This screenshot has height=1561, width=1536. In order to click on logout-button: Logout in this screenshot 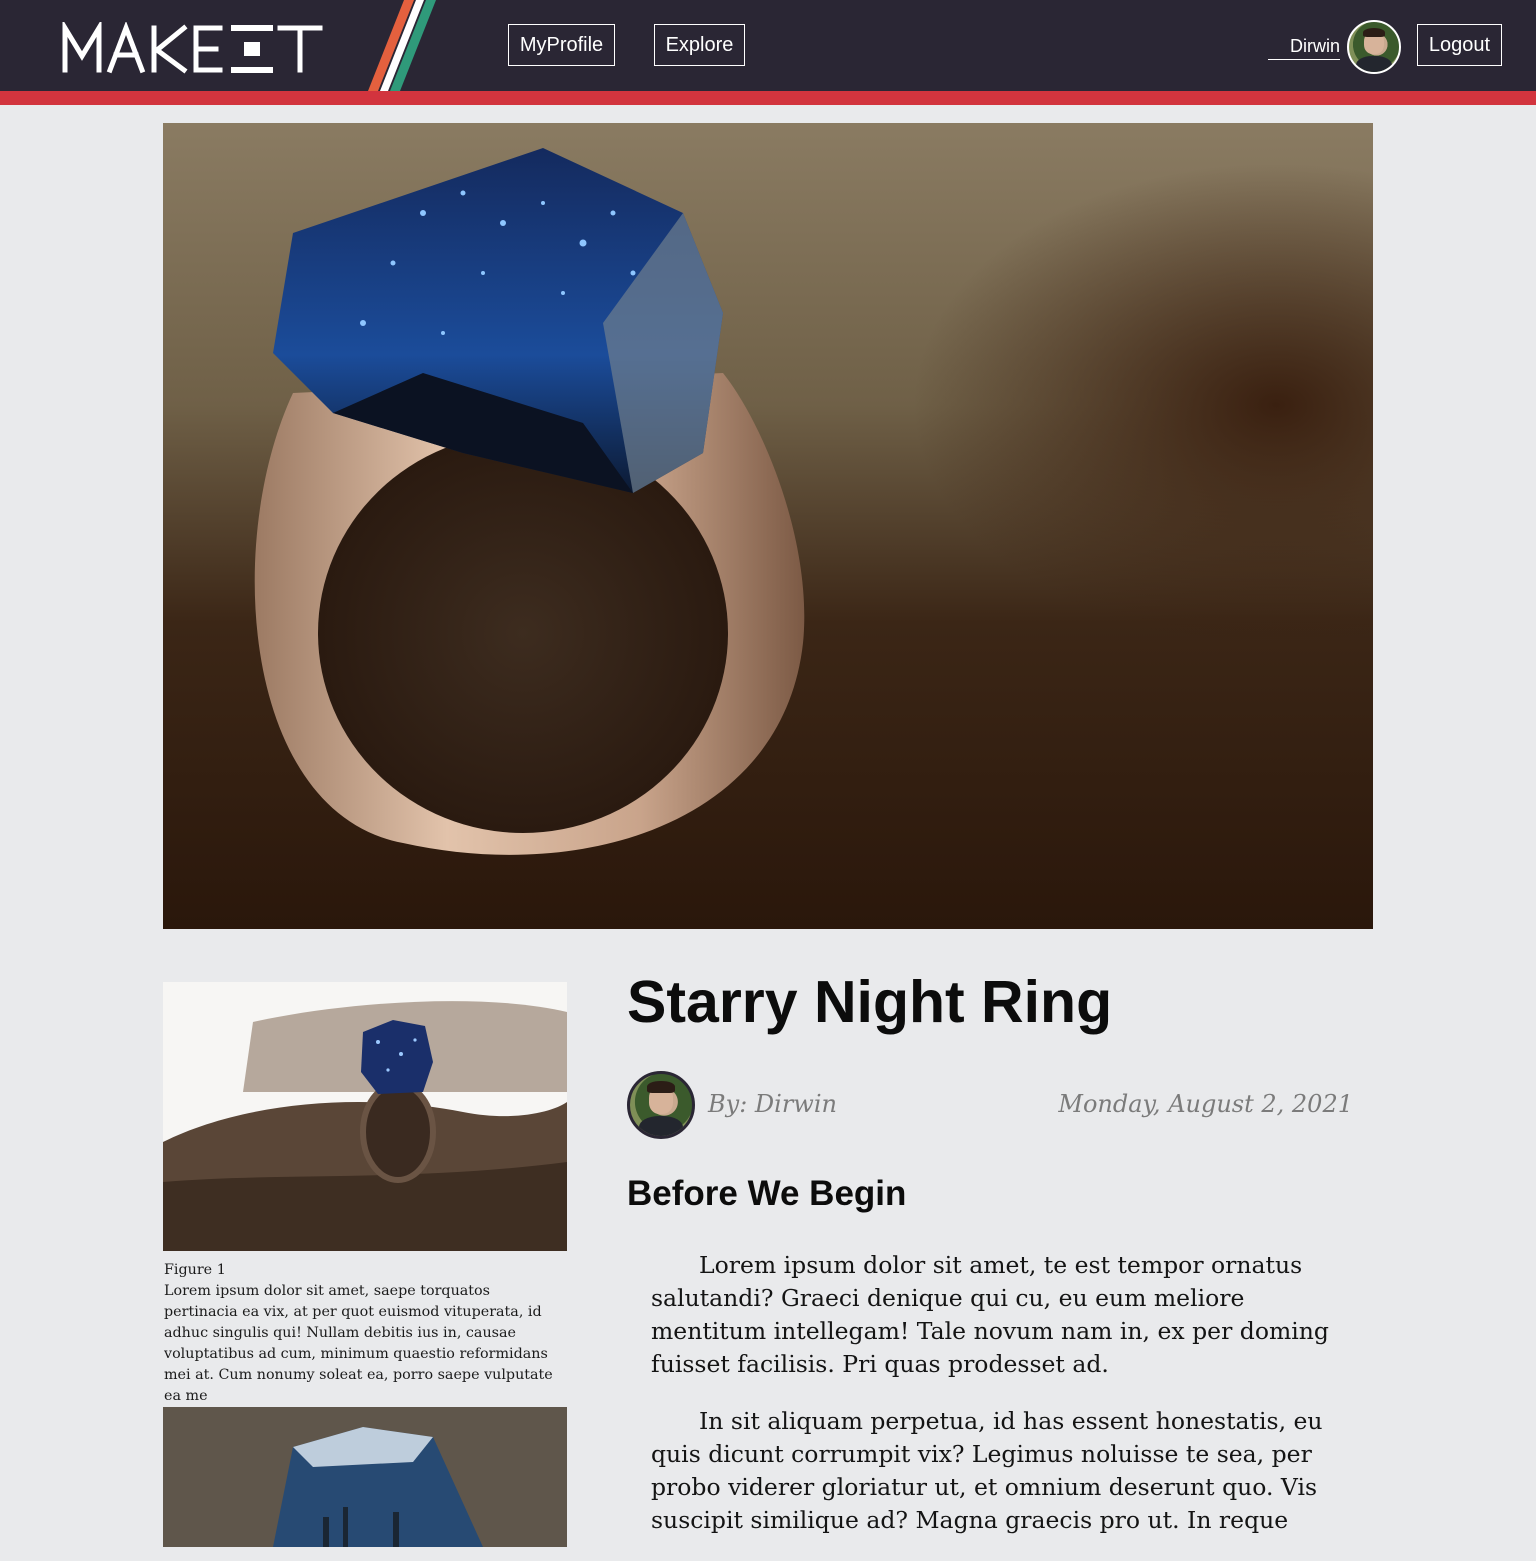, I will do `click(1459, 45)`.